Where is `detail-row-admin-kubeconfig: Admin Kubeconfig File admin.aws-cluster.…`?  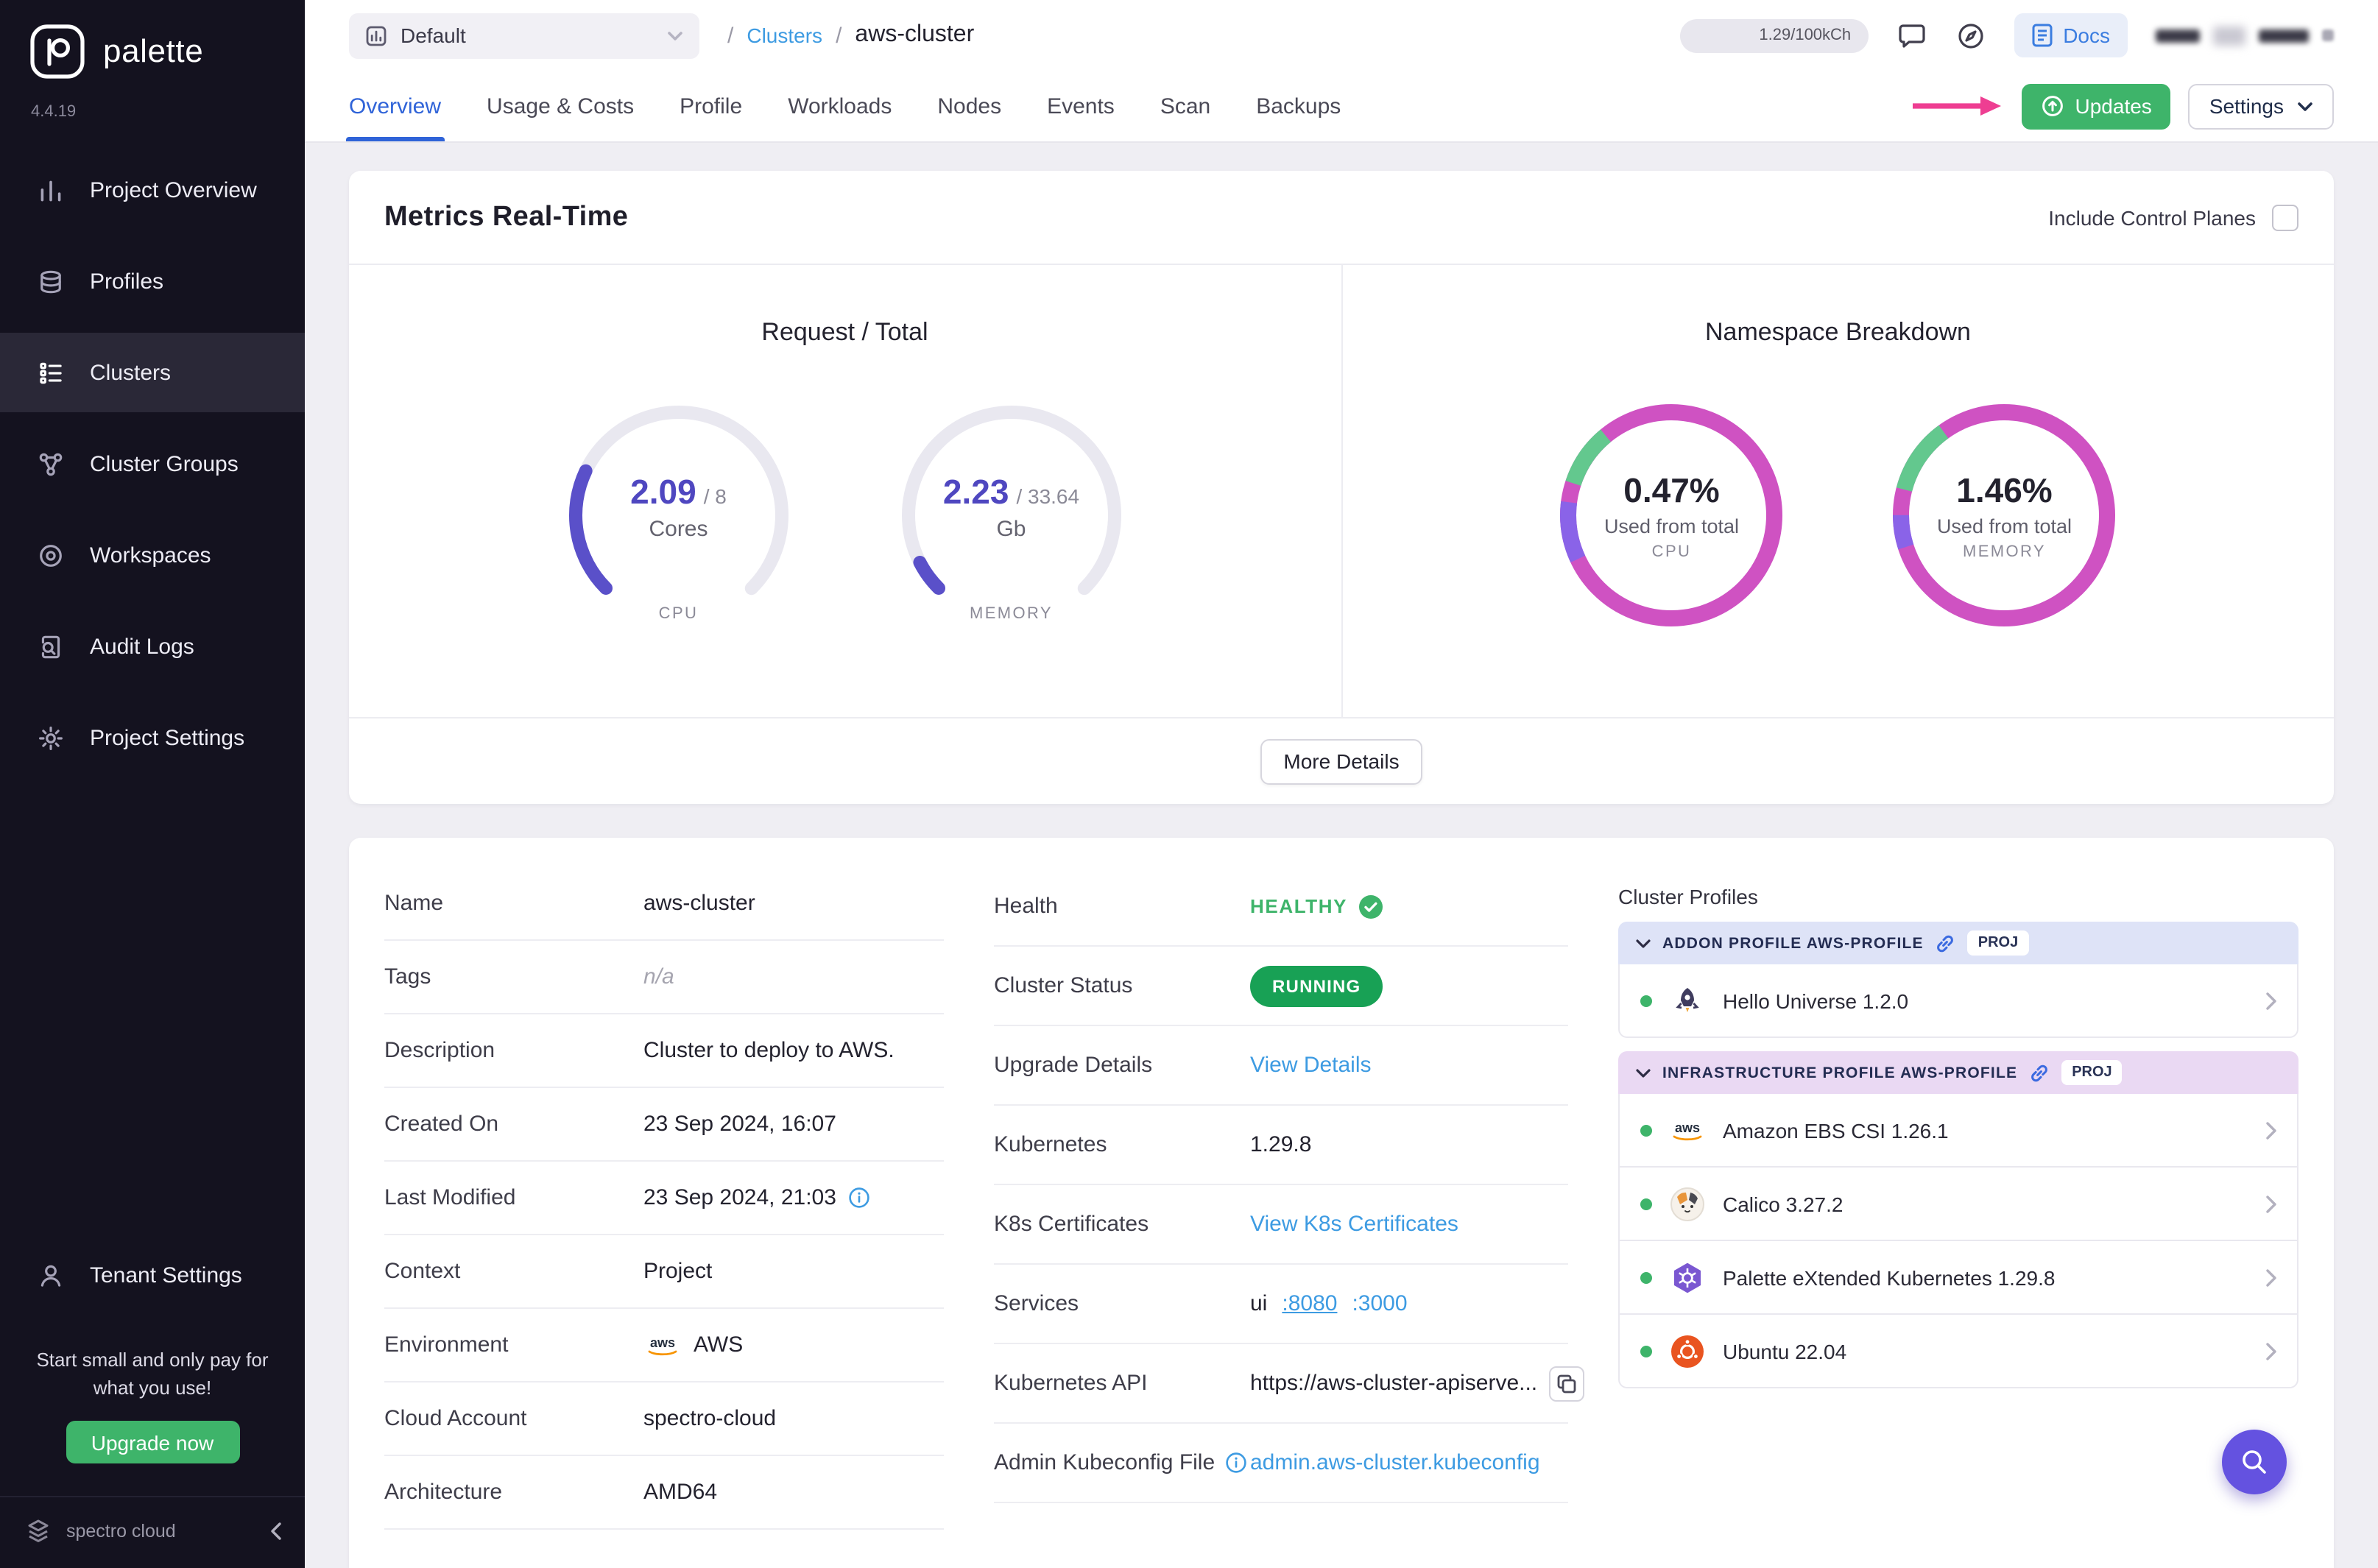
detail-row-admin-kubeconfig: Admin Kubeconfig File admin.aws-cluster.… is located at coordinates (1281, 1463).